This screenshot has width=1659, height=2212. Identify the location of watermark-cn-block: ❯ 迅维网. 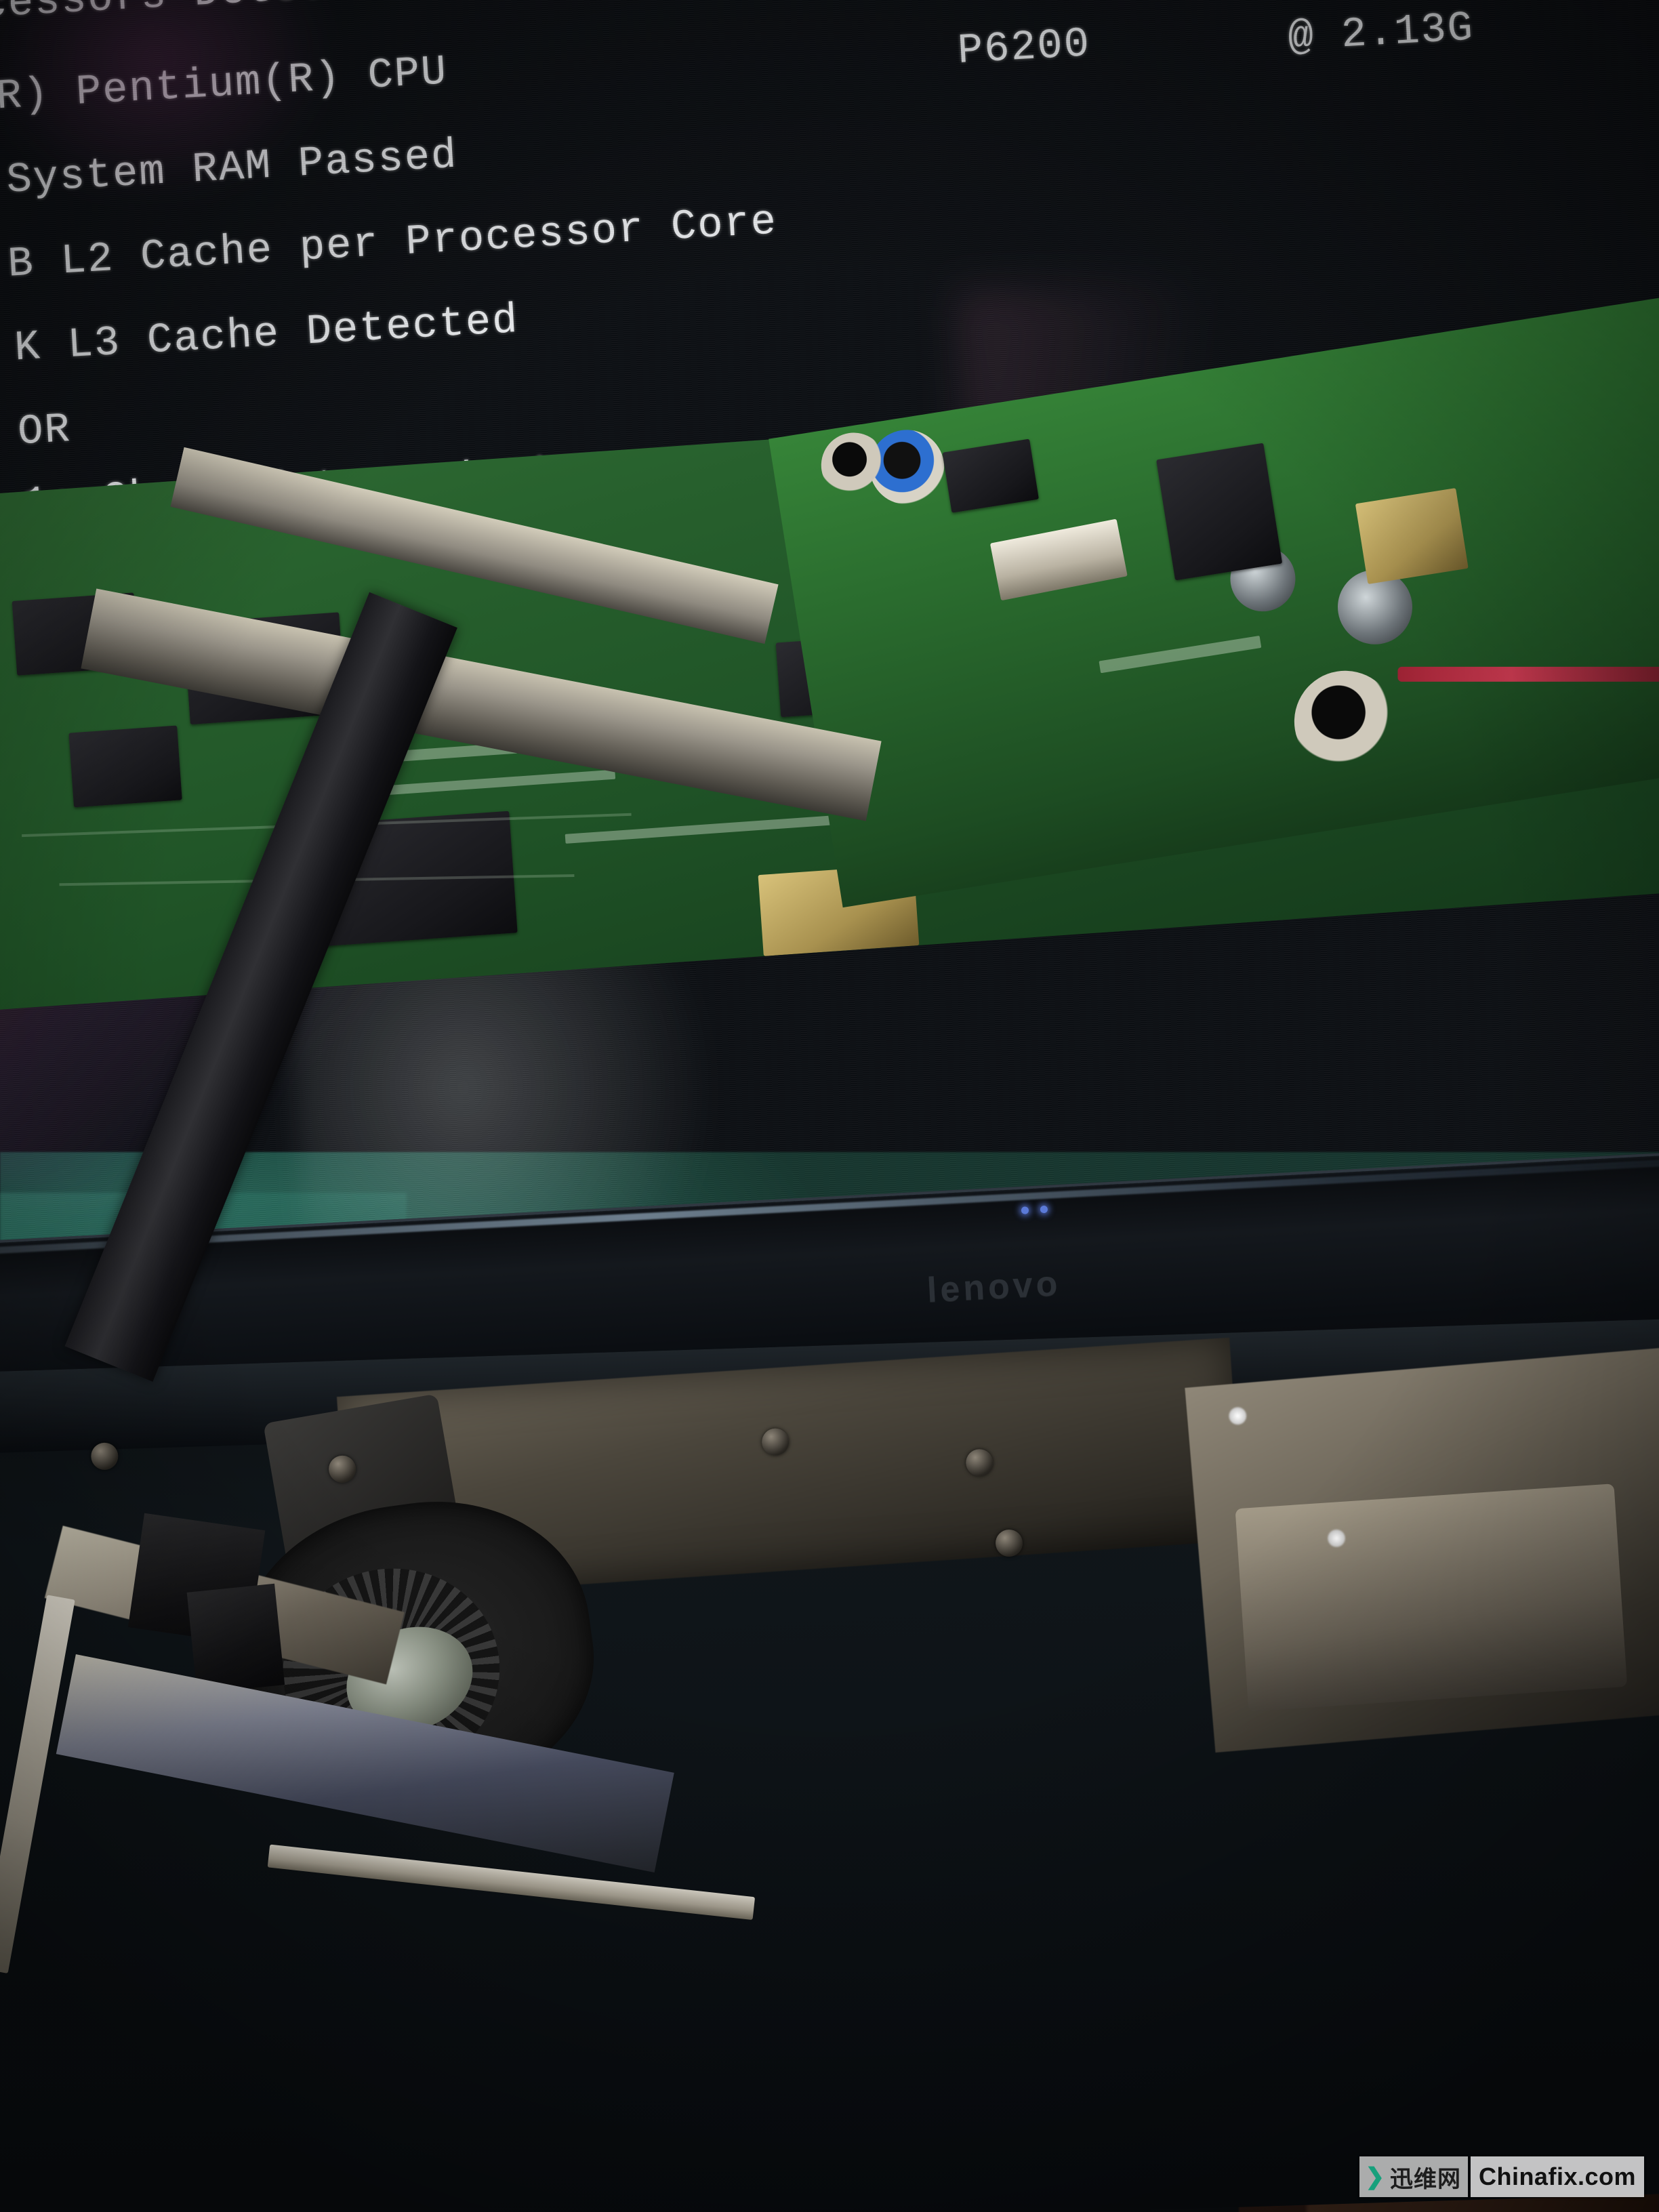
(1413, 2176).